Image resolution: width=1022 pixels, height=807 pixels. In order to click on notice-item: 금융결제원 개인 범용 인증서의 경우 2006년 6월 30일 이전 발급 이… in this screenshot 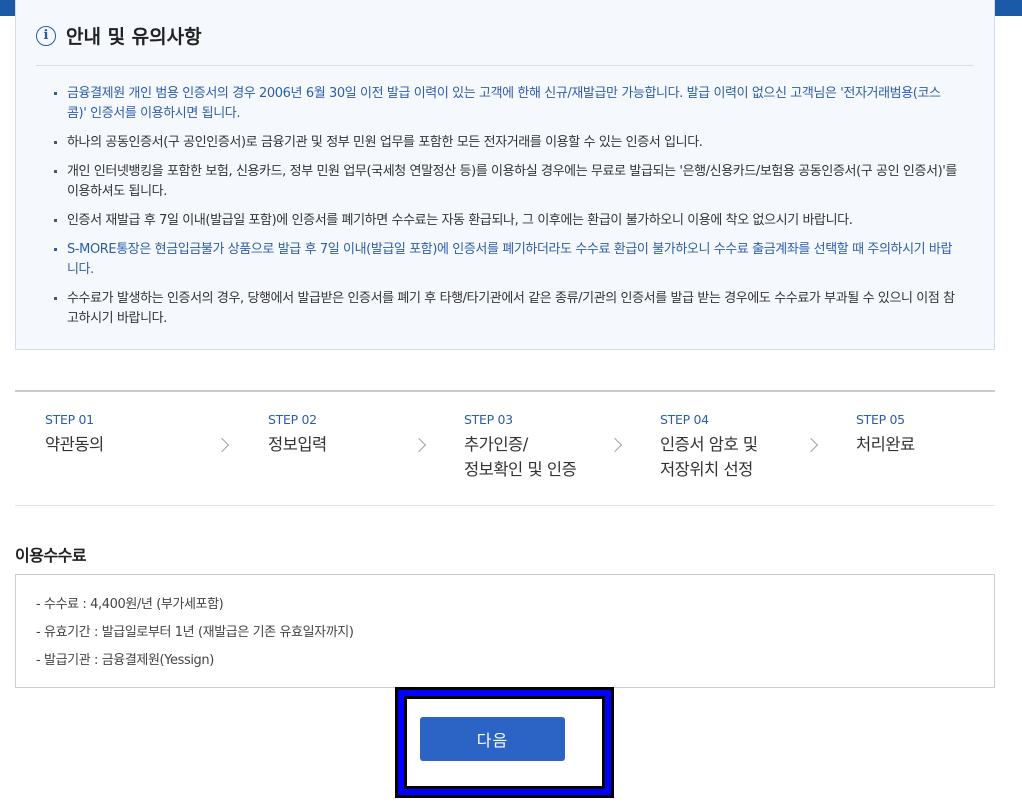, I will do `click(506, 104)`.